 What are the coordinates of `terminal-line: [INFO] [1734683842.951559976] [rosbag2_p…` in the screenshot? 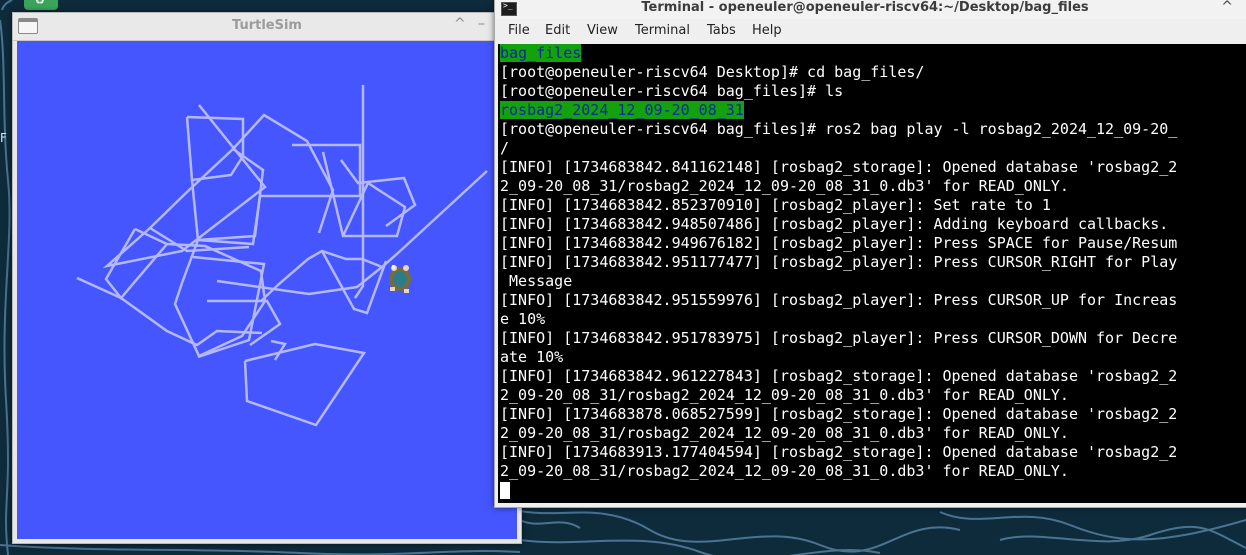 It's located at (838, 300).